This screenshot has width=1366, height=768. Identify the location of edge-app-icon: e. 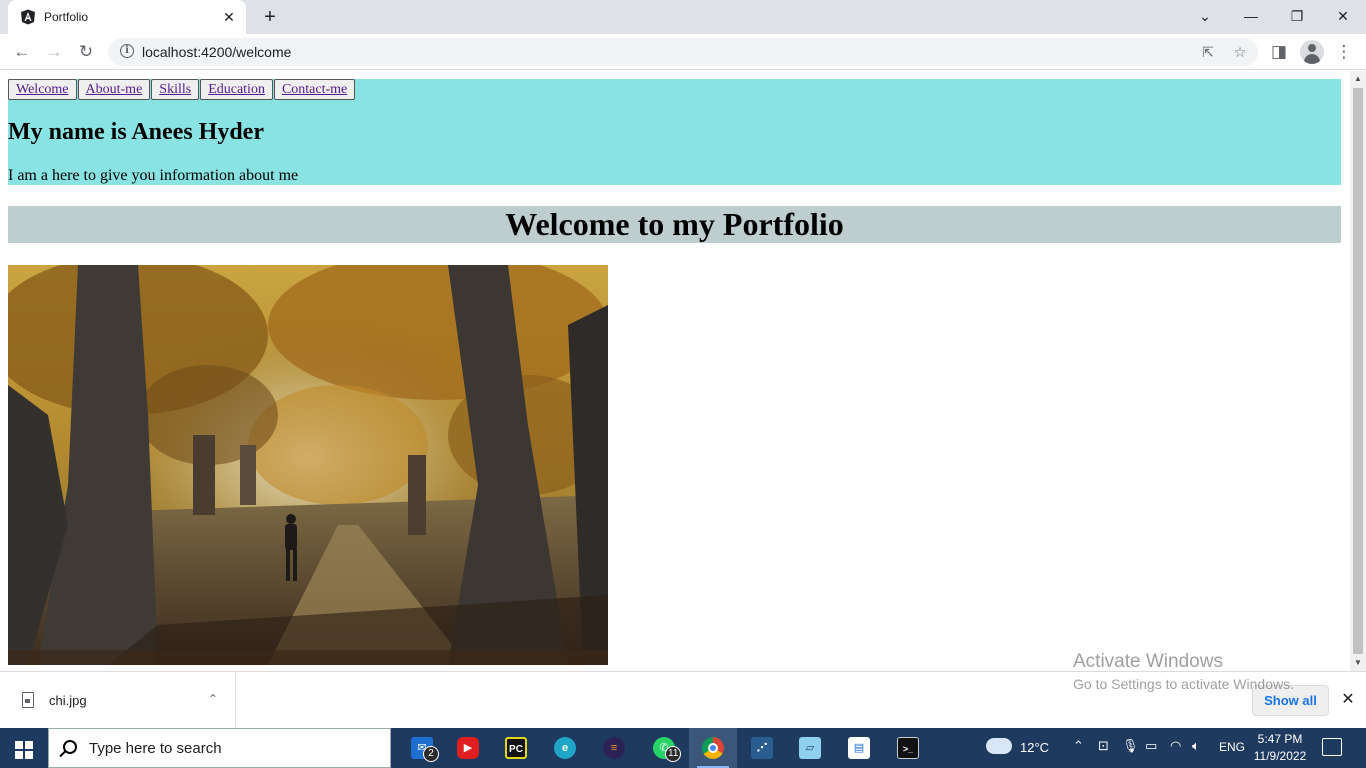
(565, 748).